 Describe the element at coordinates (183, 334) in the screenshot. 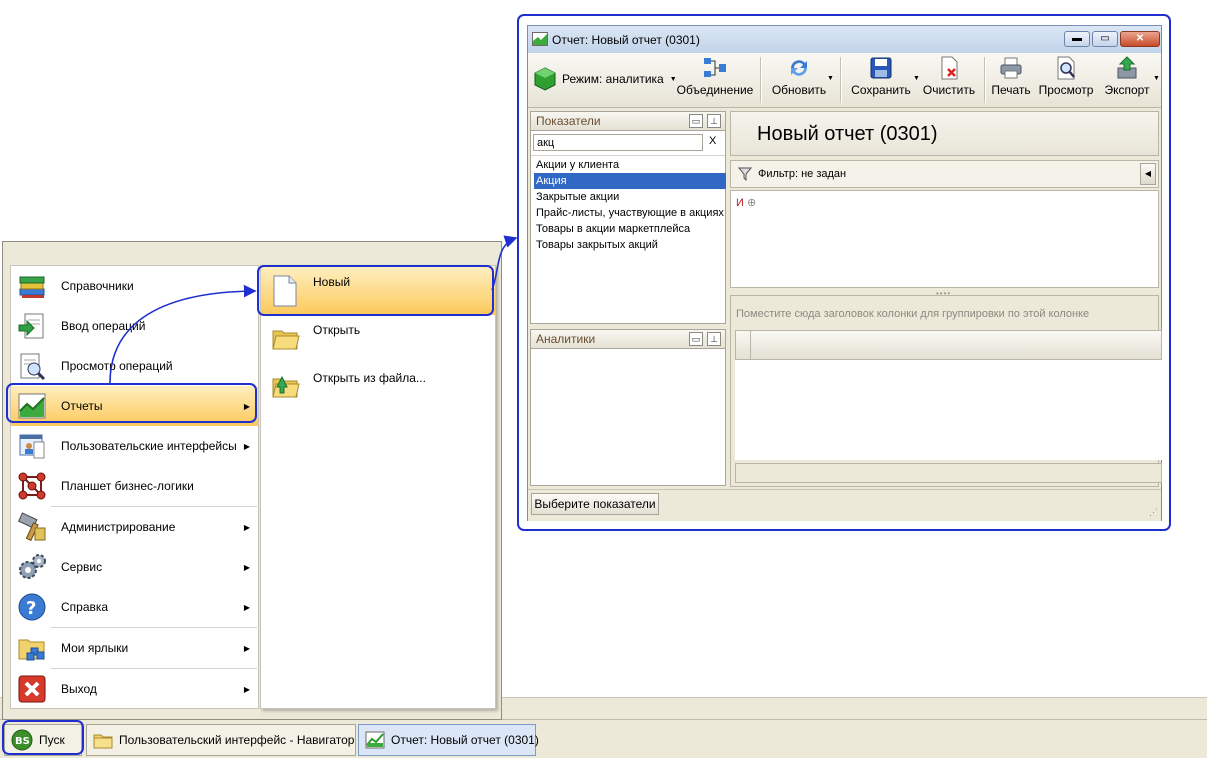

I see `arrow-reports-to-new` at that location.